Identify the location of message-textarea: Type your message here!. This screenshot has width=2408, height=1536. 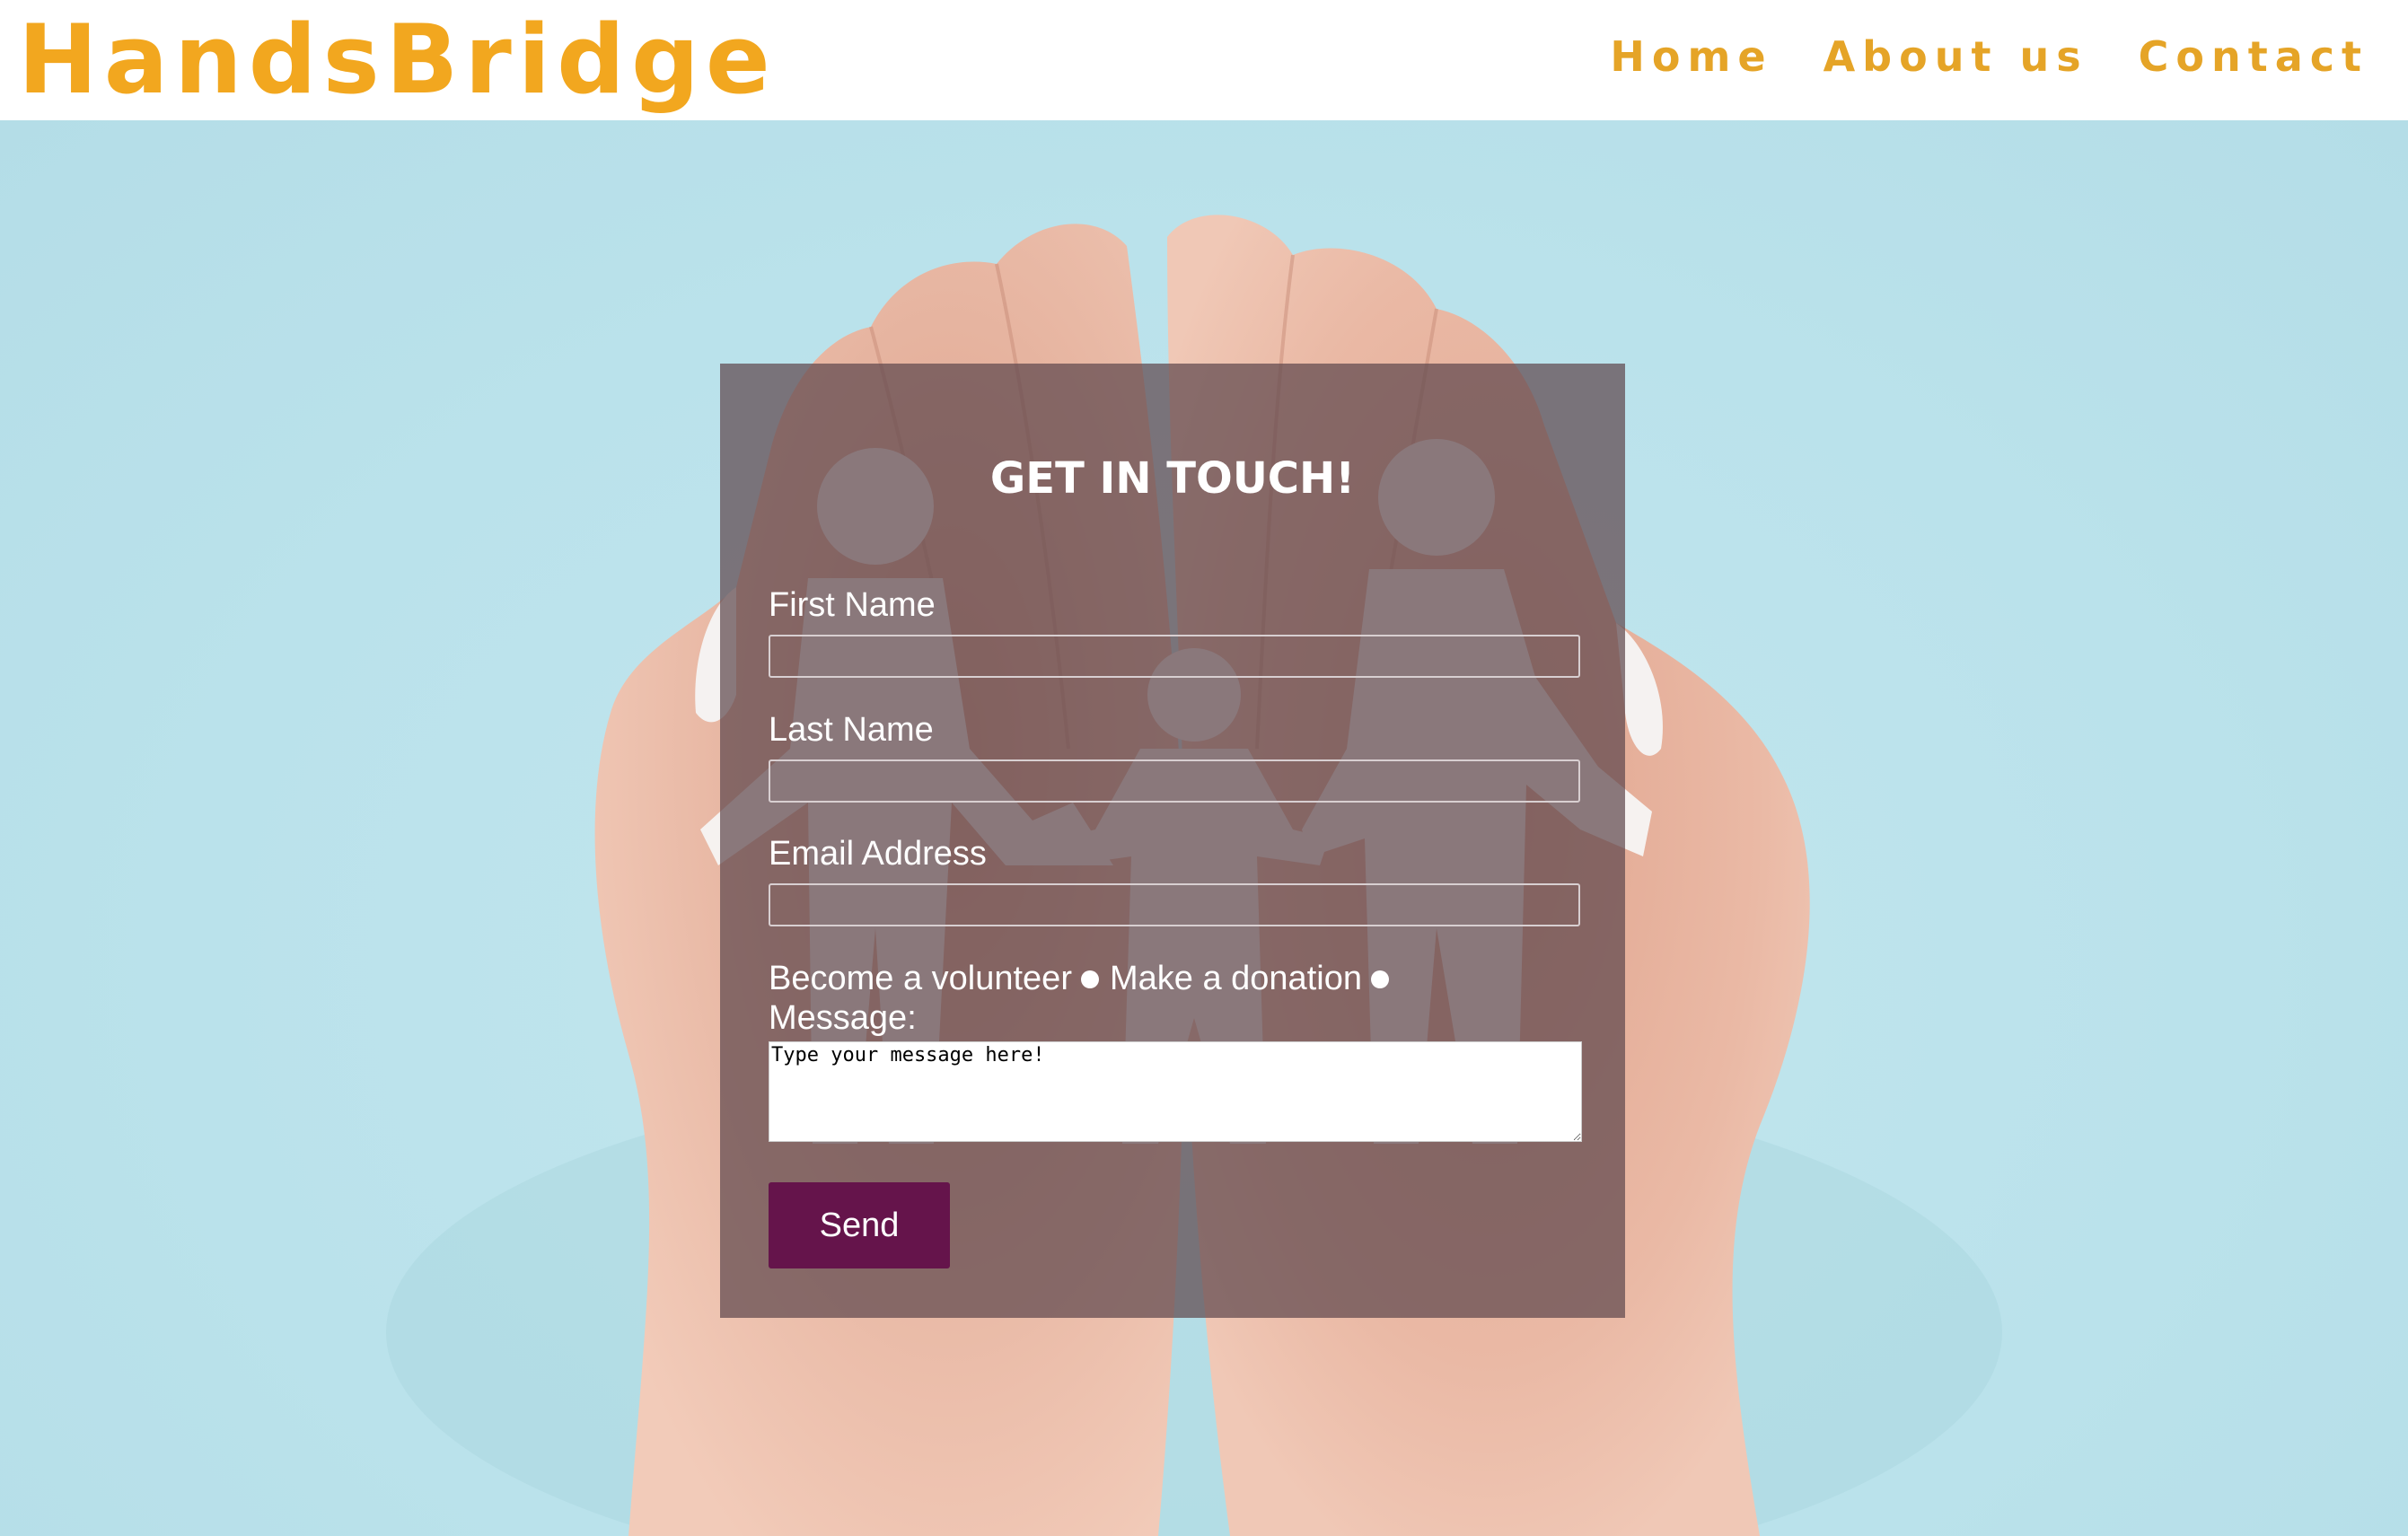
(1175, 1091).